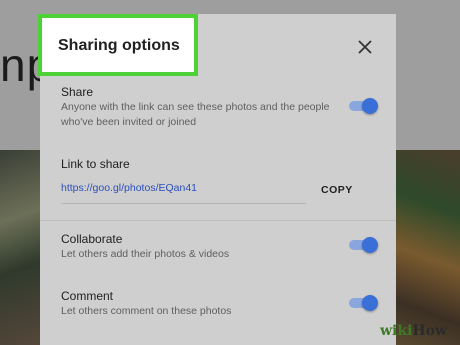 The image size is (460, 345). Describe the element at coordinates (95, 164) in the screenshot. I see `link-to-share-label: Link to share` at that location.